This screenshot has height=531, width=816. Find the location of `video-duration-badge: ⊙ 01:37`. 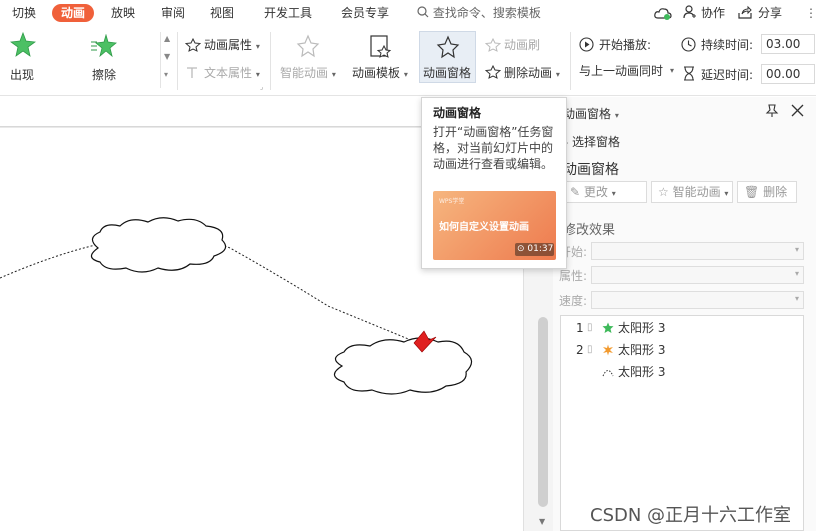

video-duration-badge: ⊙ 01:37 is located at coordinates (534, 249).